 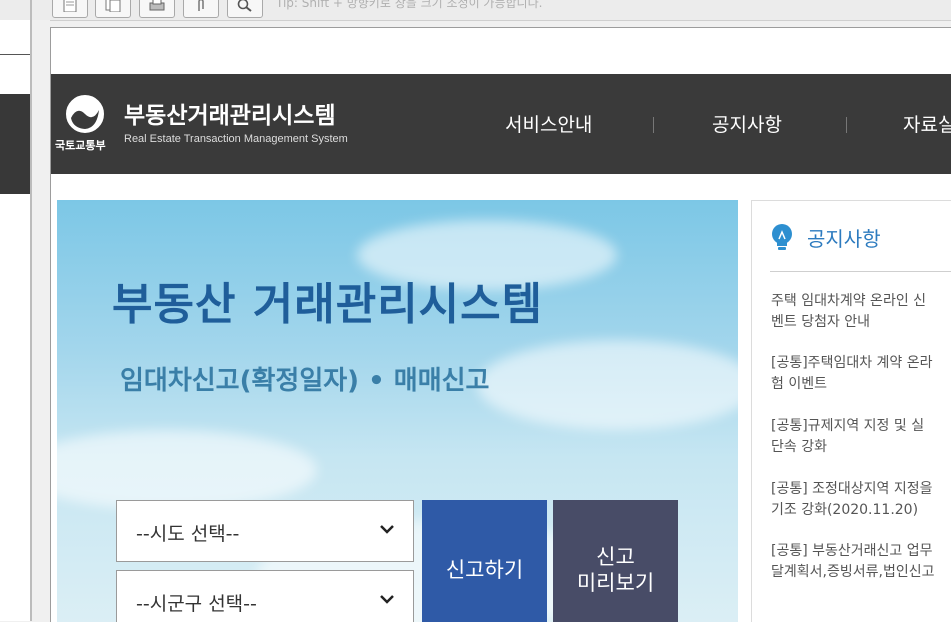 I want to click on notice-item-line: 험 이벤트, so click(x=799, y=384).